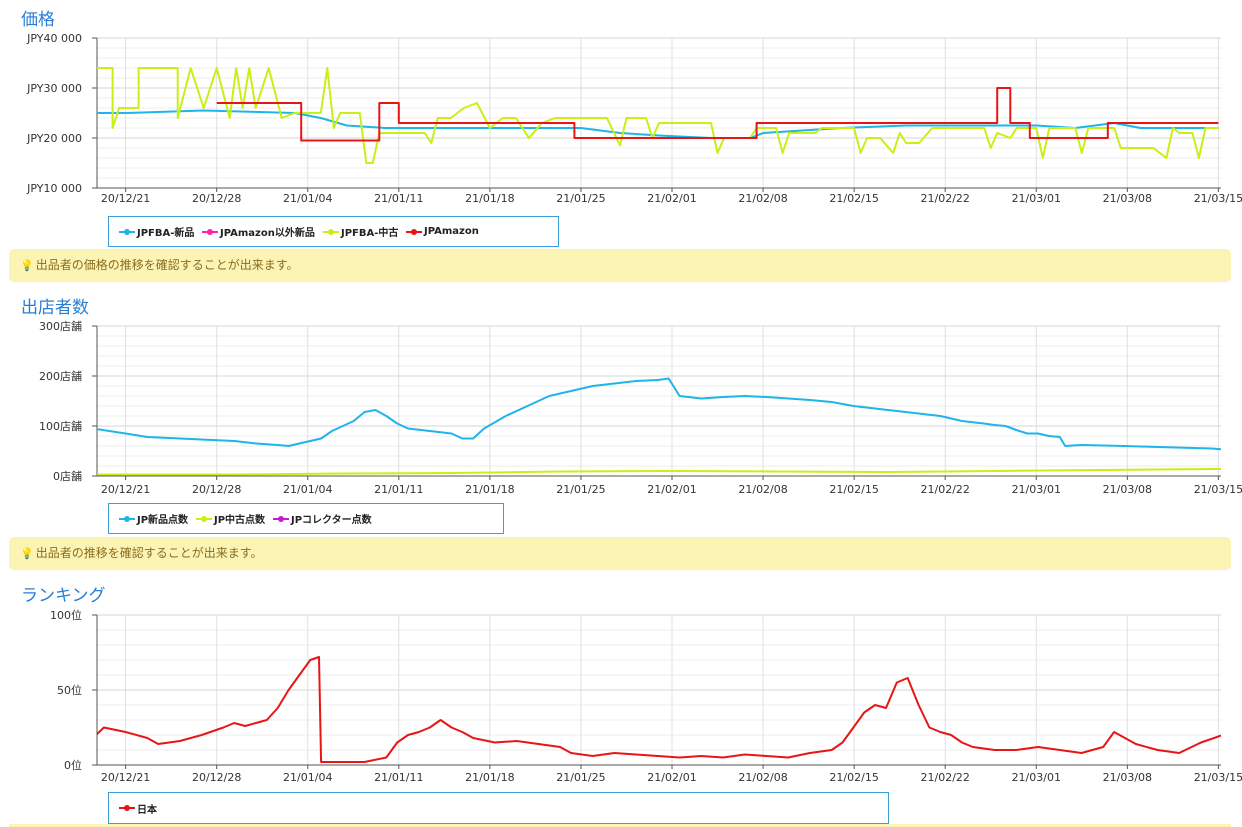 This screenshot has height=827, width=1242. What do you see at coordinates (240, 520) in the screenshot?
I see `legend-label: JP中古点数` at bounding box center [240, 520].